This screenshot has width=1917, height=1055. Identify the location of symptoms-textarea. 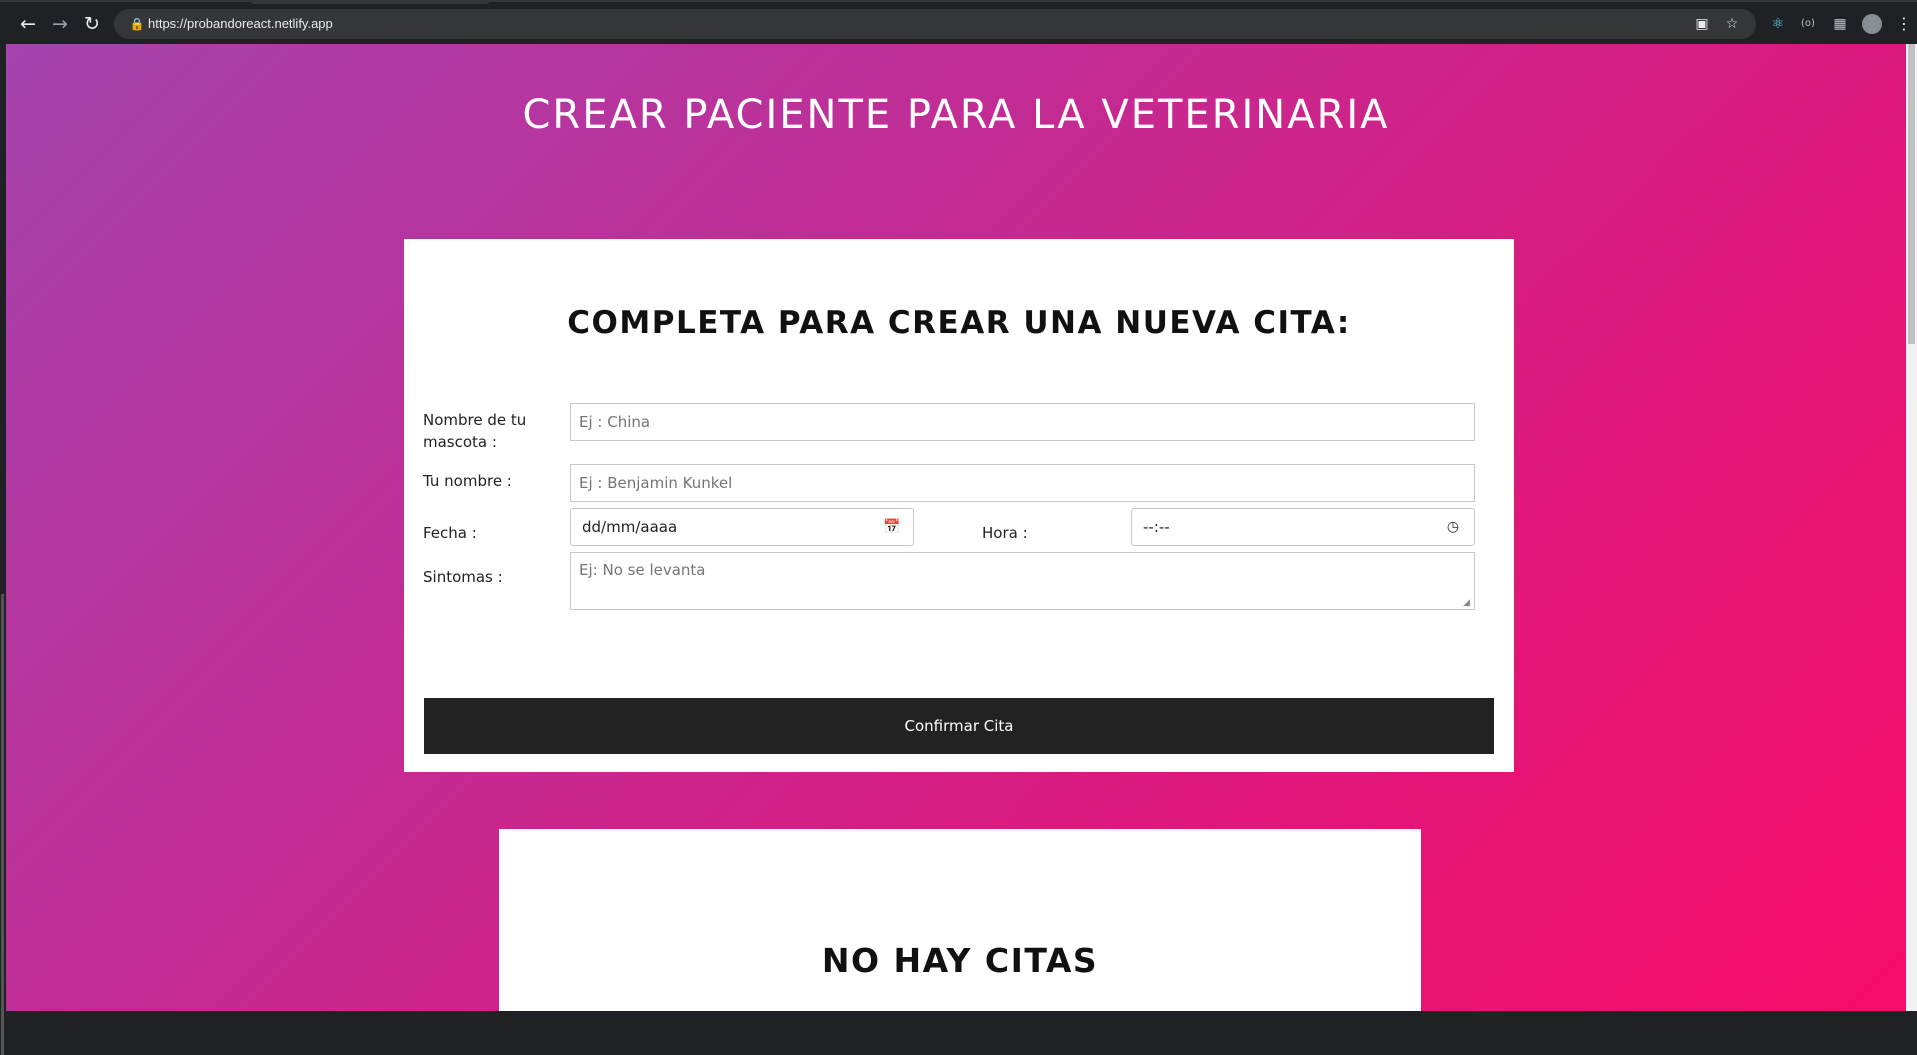
(1022, 581).